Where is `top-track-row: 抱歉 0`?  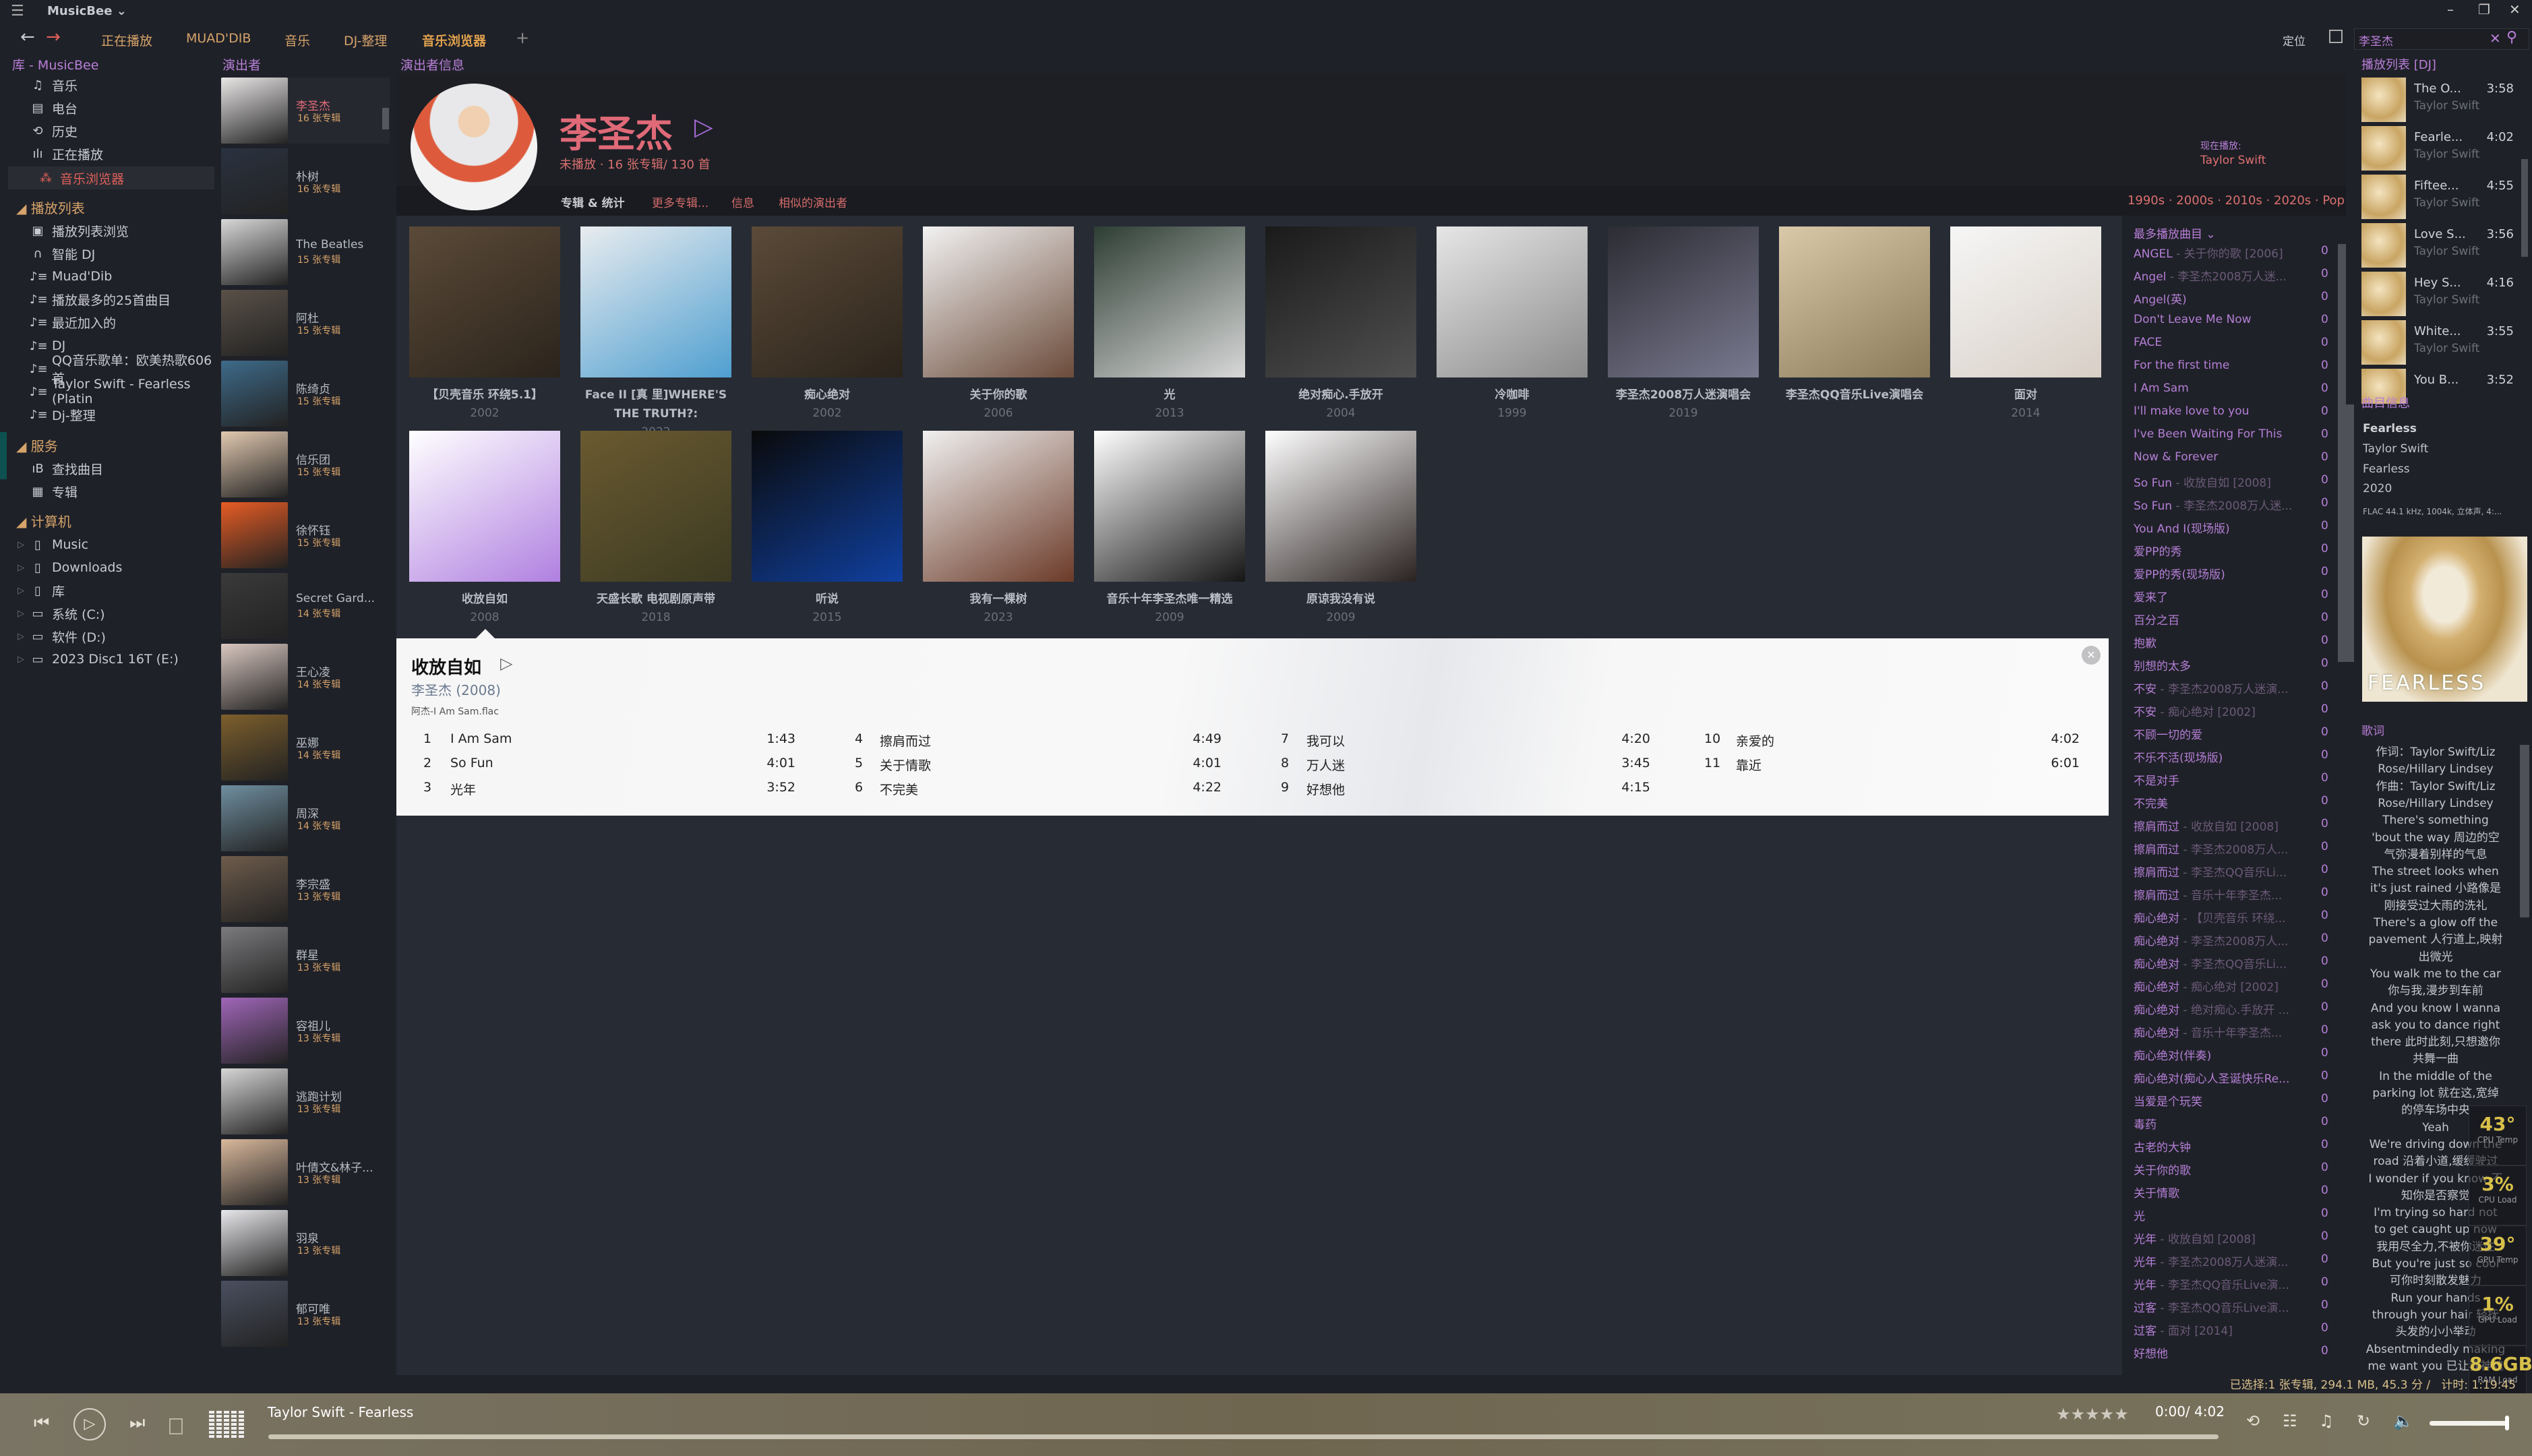 top-track-row: 抱歉 0 is located at coordinates (2235, 645).